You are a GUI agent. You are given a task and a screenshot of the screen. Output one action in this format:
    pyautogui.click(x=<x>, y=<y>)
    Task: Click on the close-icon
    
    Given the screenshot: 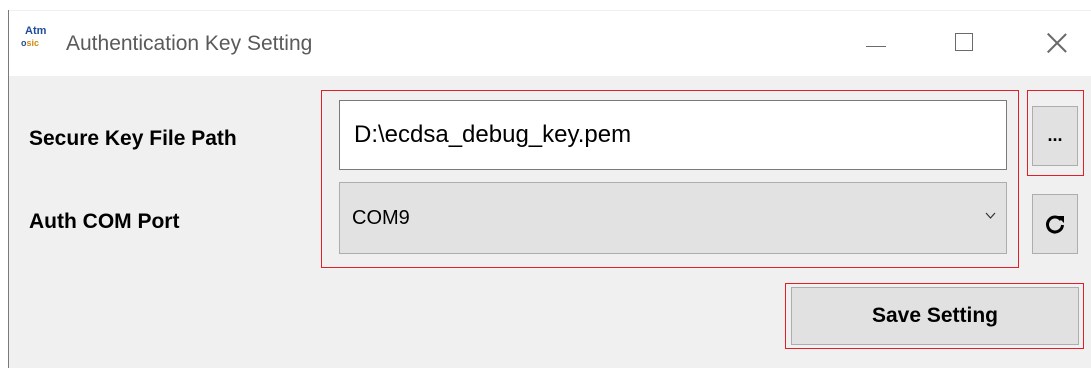 What is the action you would take?
    pyautogui.click(x=1057, y=41)
    